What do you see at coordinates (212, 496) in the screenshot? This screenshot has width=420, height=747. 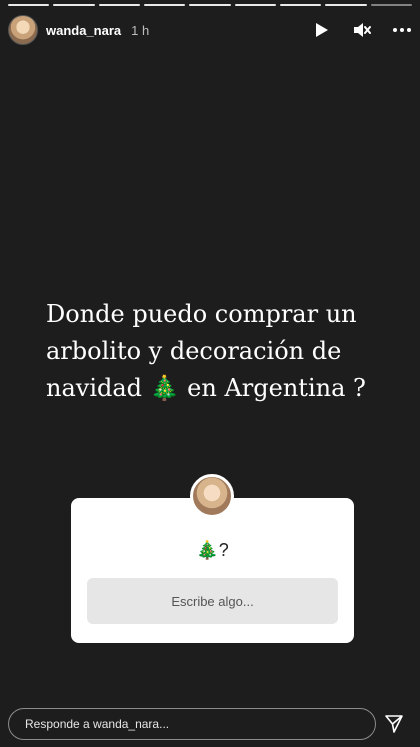 I see `sticker-avatar` at bounding box center [212, 496].